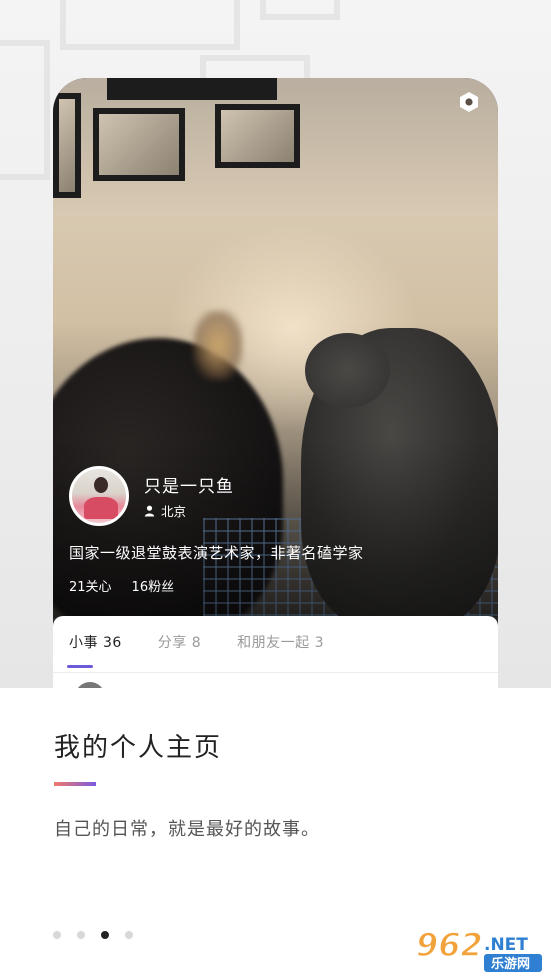  Describe the element at coordinates (506, 945) in the screenshot. I see `svg-text: .NET` at that location.